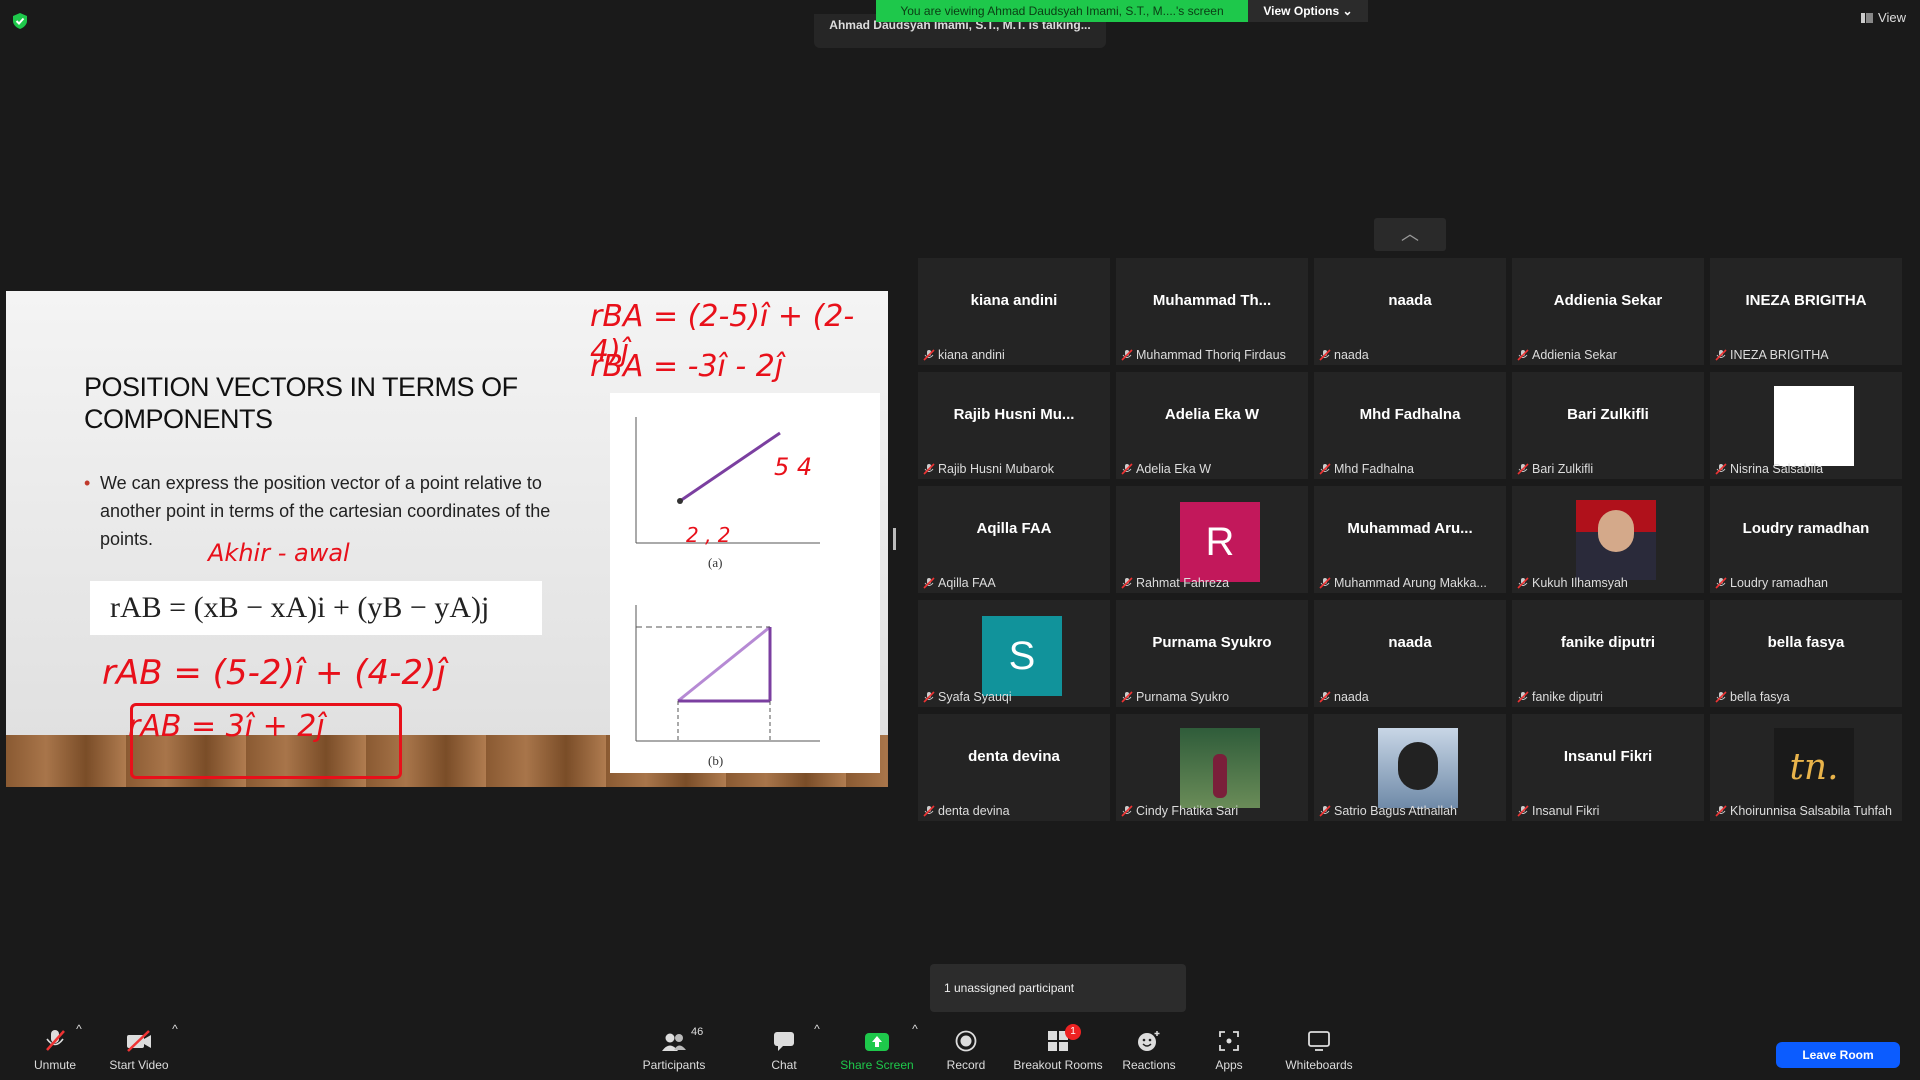 The image size is (1920, 1080). Describe the element at coordinates (1777, 469) in the screenshot. I see `participant-name: Nisrina Salsabila` at that location.